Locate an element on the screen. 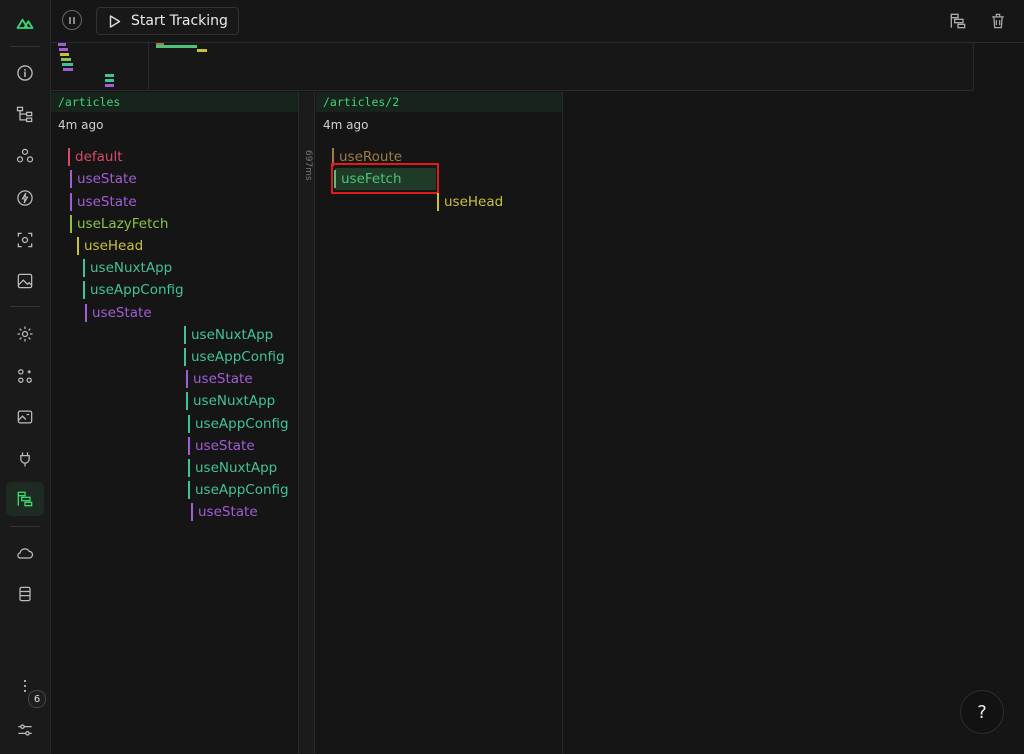  sidebar: 6 is located at coordinates (25, 377).